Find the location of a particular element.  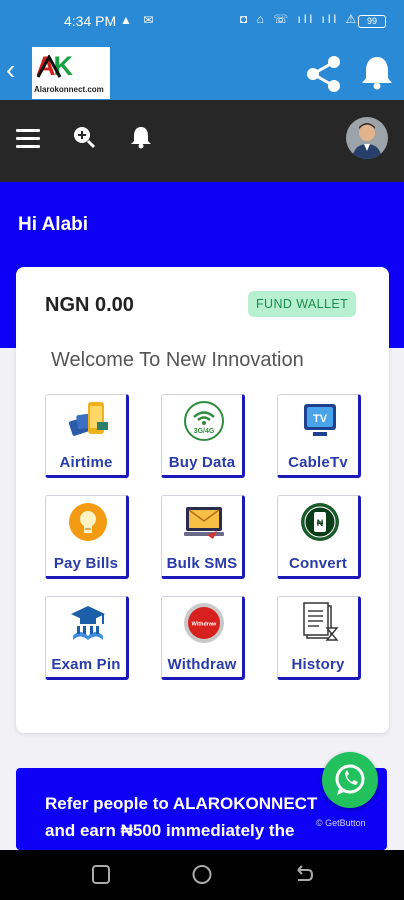

app-bar: ‹ AK Alarokonnect.com is located at coordinates (202, 72).